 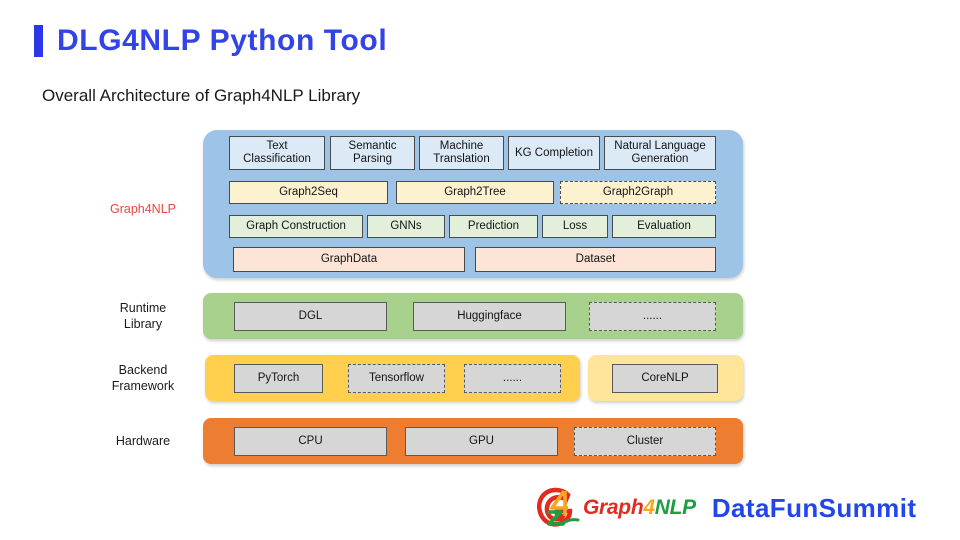 I want to click on app-box-text-classification: Text Classification, so click(x=277, y=153).